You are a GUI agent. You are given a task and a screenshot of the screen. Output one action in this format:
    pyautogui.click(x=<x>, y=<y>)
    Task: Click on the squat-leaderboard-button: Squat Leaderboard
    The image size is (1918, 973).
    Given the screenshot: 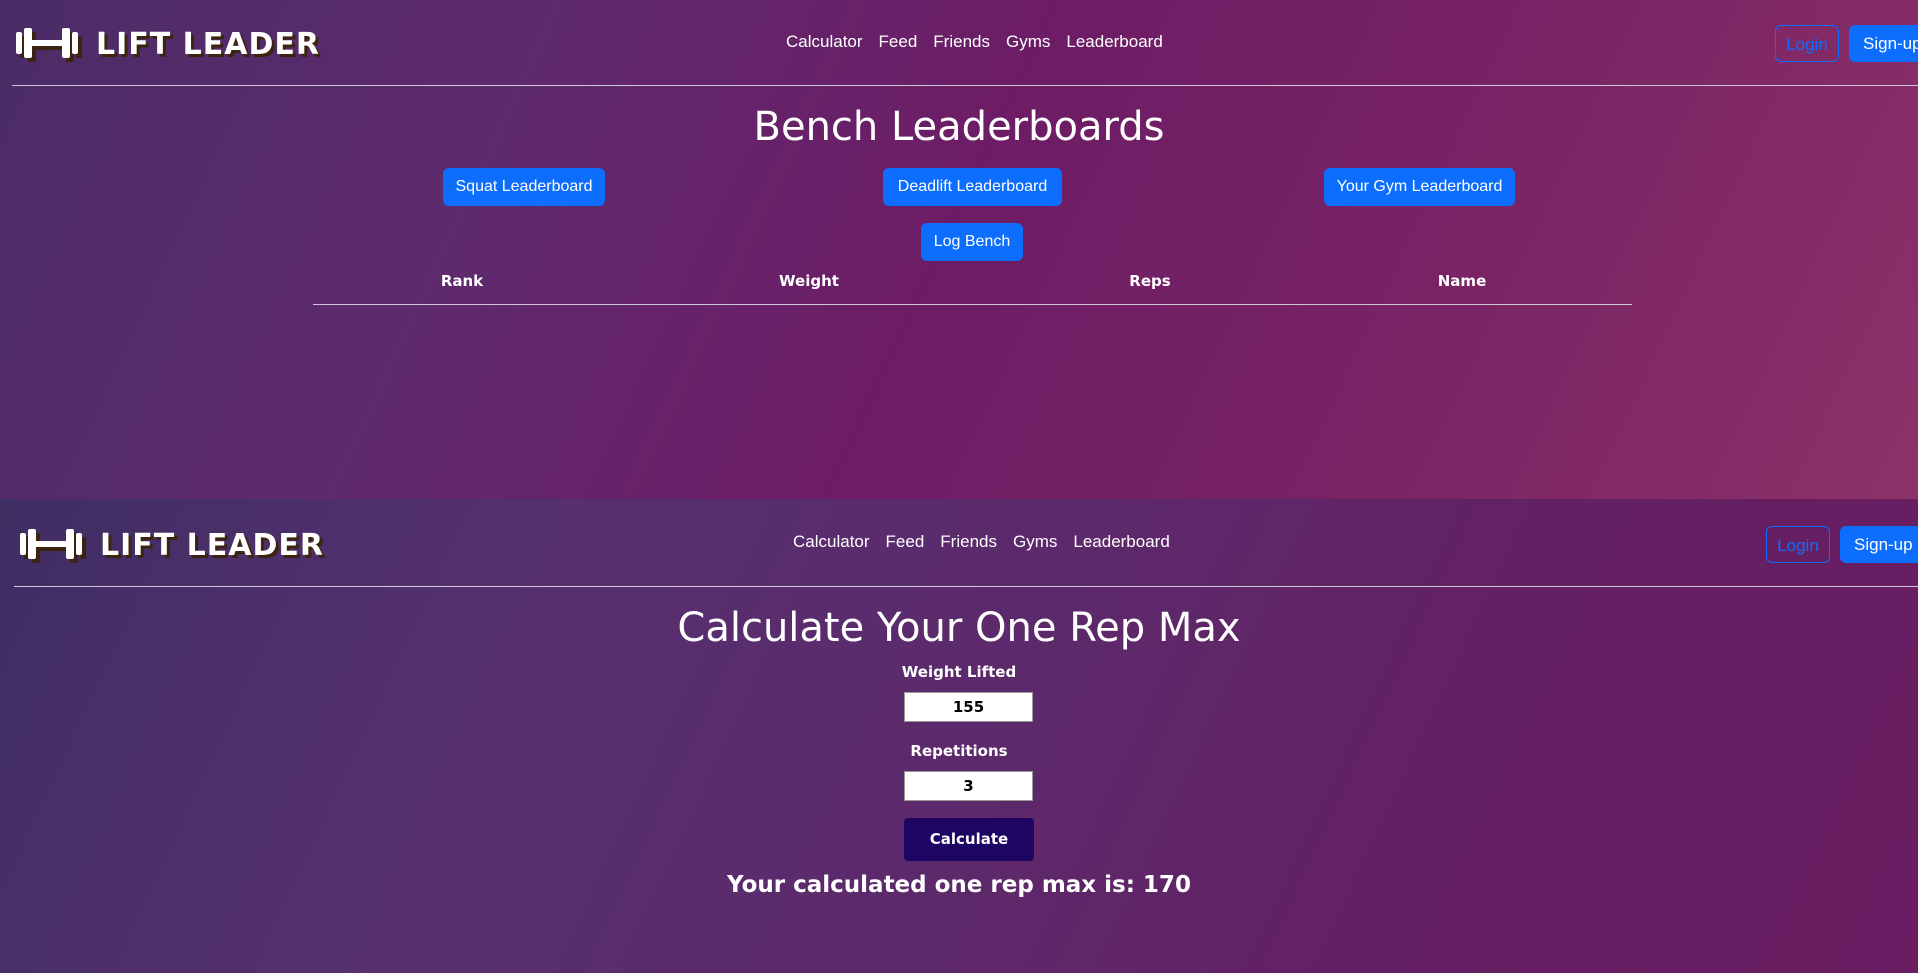 What is the action you would take?
    pyautogui.click(x=524, y=187)
    